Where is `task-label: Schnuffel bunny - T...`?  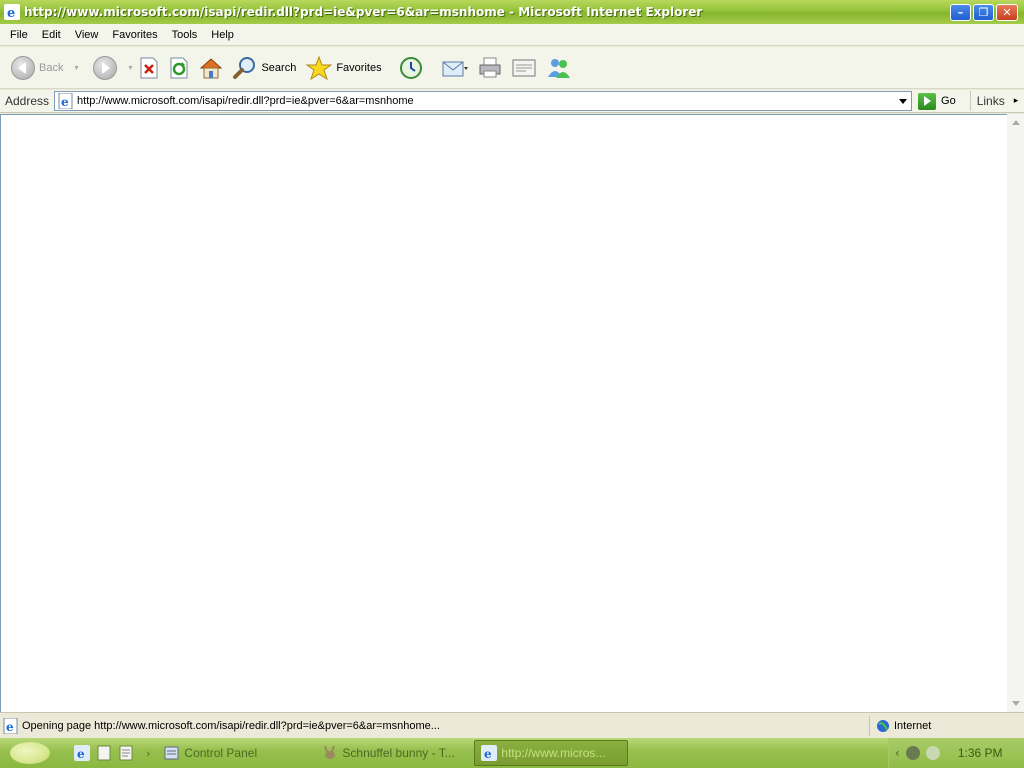
task-label: Schnuffel bunny - T... is located at coordinates (398, 753).